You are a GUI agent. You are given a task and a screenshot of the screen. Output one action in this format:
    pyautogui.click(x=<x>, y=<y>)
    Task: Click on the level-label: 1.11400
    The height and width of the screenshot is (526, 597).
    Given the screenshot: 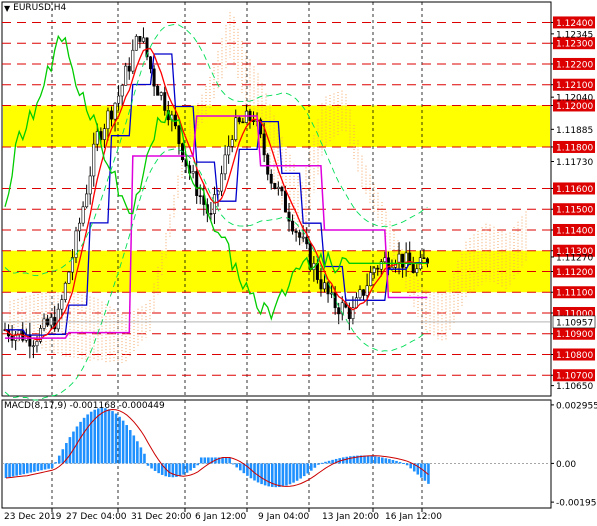 What is the action you would take?
    pyautogui.click(x=574, y=231)
    